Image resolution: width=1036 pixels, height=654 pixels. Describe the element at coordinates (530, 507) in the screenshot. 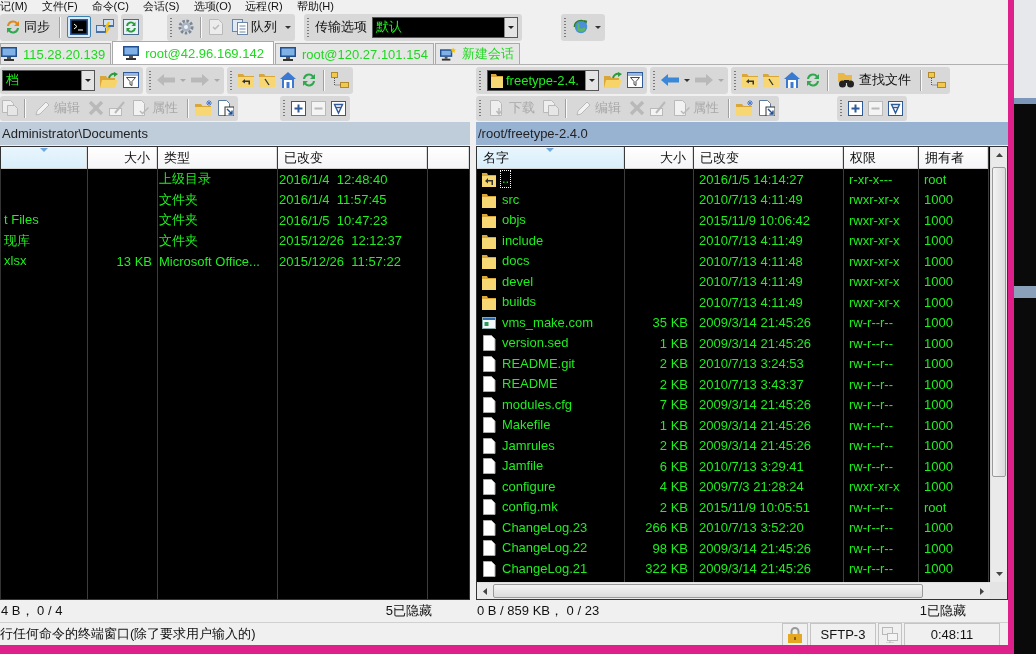

I see `file-name: config.mk` at that location.